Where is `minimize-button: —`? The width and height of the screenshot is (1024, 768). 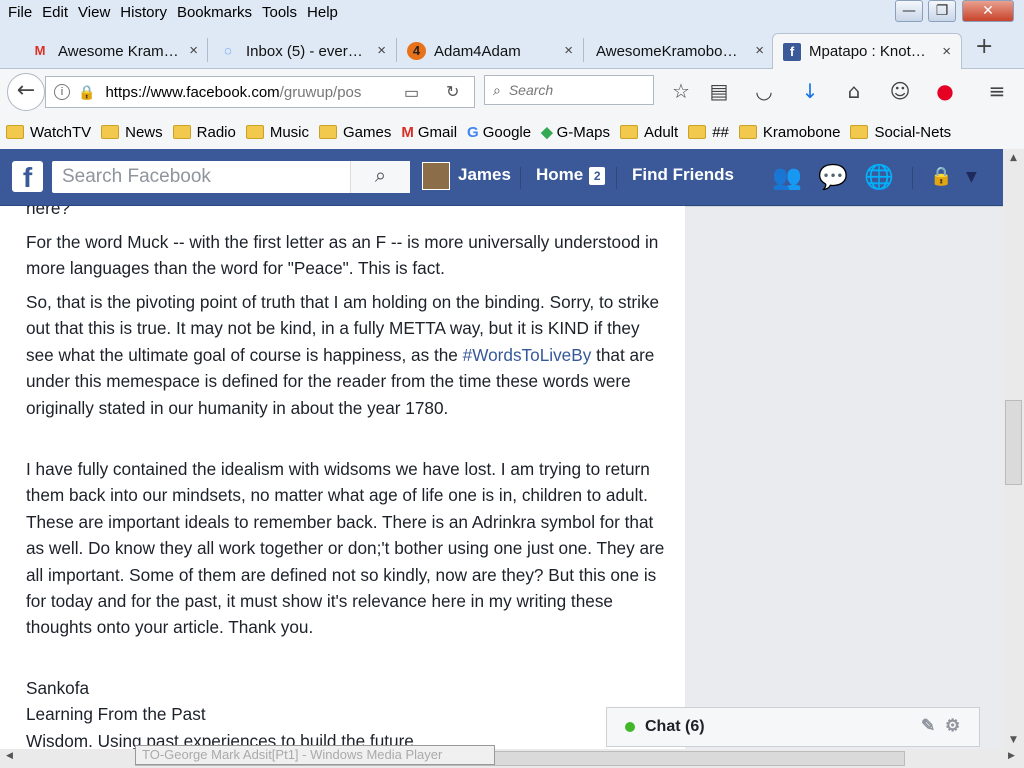
minimize-button: — is located at coordinates (909, 11).